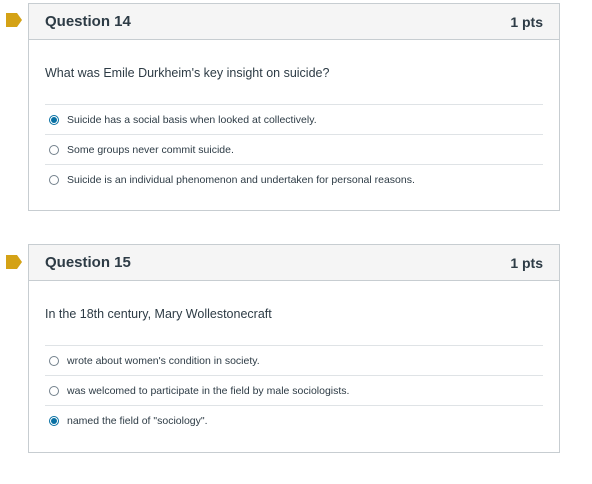 This screenshot has width=592, height=484. I want to click on answer-option: Some groups never commit suicide., so click(294, 149).